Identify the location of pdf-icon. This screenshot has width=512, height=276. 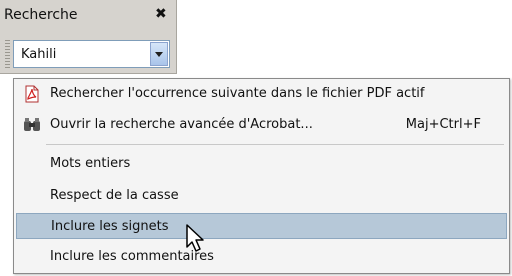
(32, 94).